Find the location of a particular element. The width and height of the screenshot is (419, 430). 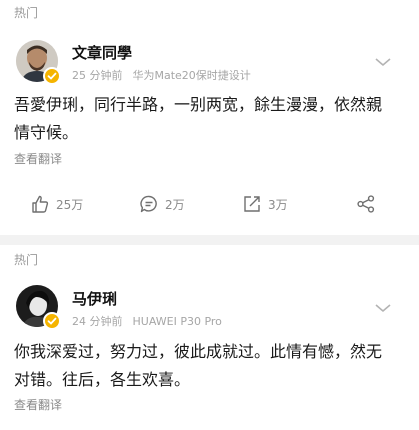

share-icon is located at coordinates (366, 204).